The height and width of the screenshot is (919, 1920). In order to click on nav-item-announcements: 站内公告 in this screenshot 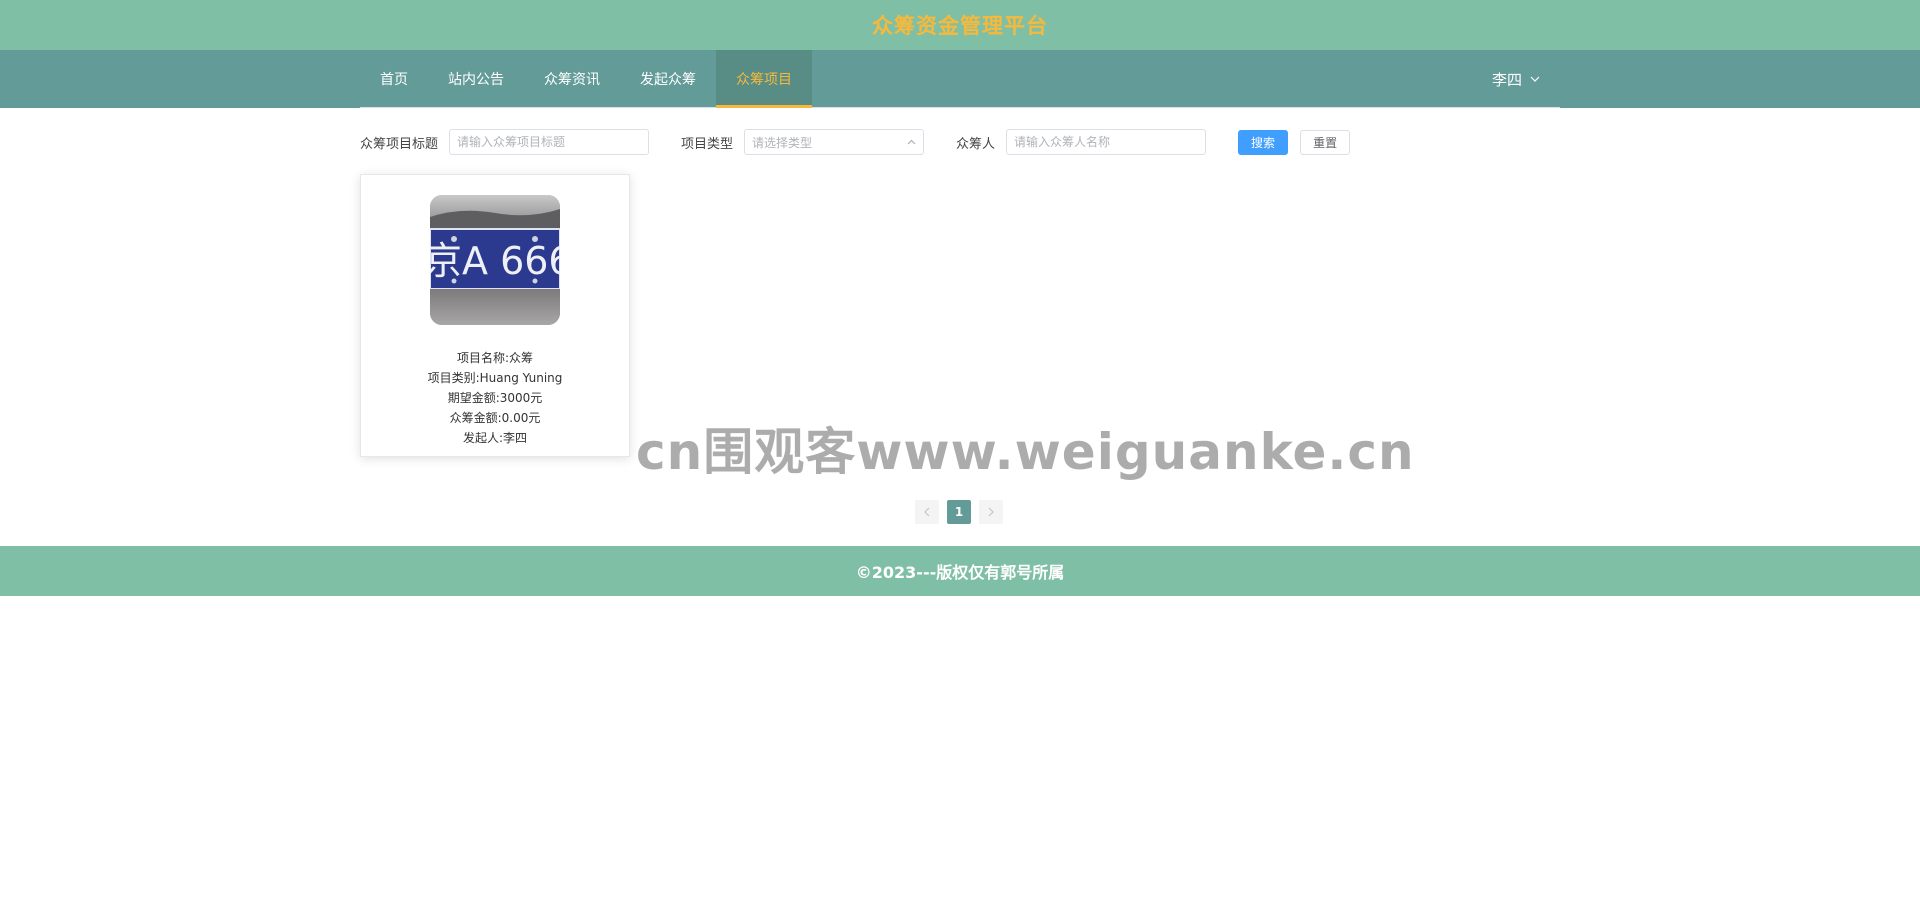, I will do `click(476, 79)`.